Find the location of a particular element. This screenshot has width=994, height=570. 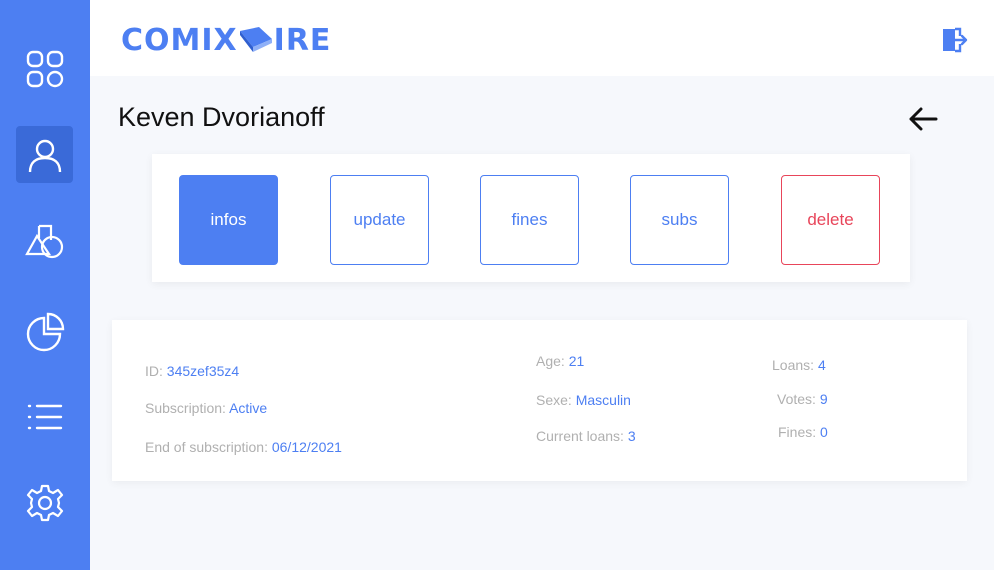

field-votes: Votes: 9 is located at coordinates (802, 399).